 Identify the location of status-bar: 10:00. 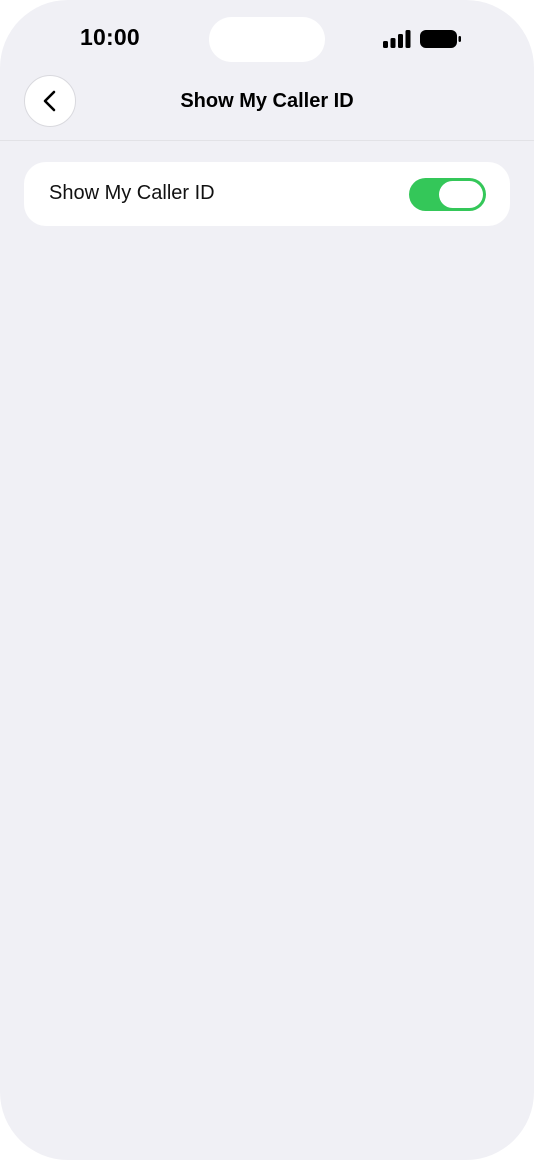
(267, 35).